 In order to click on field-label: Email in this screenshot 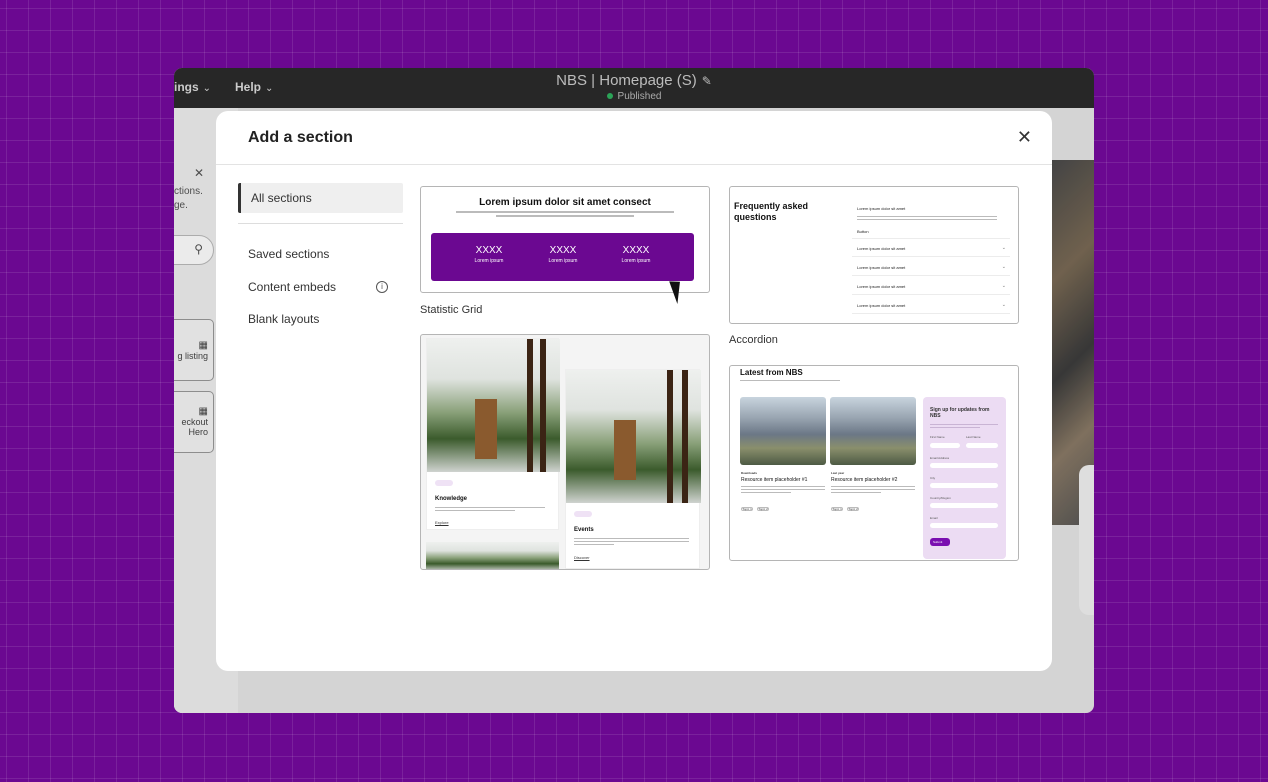, I will do `click(934, 518)`.